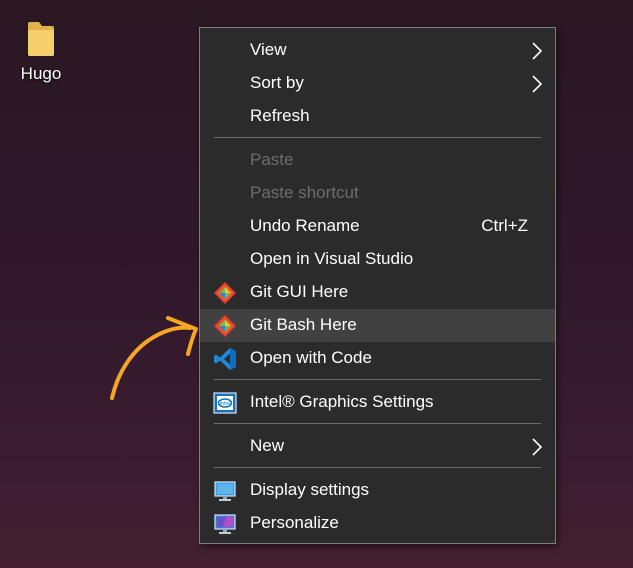  Describe the element at coordinates (303, 324) in the screenshot. I see `menu-item-label: Git Bash Here` at that location.